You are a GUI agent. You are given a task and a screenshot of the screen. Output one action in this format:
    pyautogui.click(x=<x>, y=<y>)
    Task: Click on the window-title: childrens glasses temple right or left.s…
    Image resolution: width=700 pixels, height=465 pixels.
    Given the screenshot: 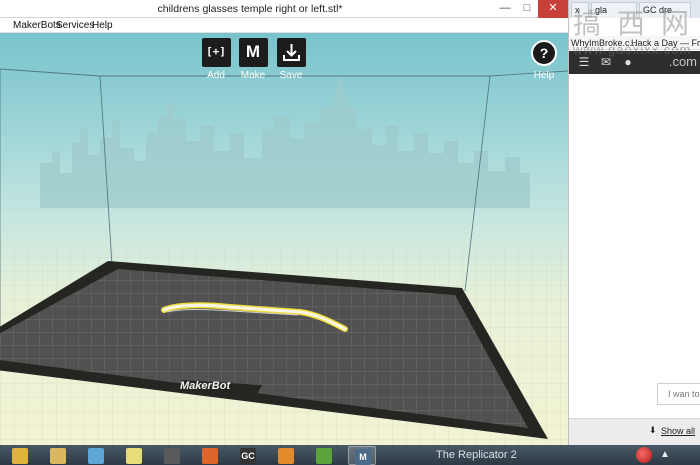 What is the action you would take?
    pyautogui.click(x=250, y=9)
    